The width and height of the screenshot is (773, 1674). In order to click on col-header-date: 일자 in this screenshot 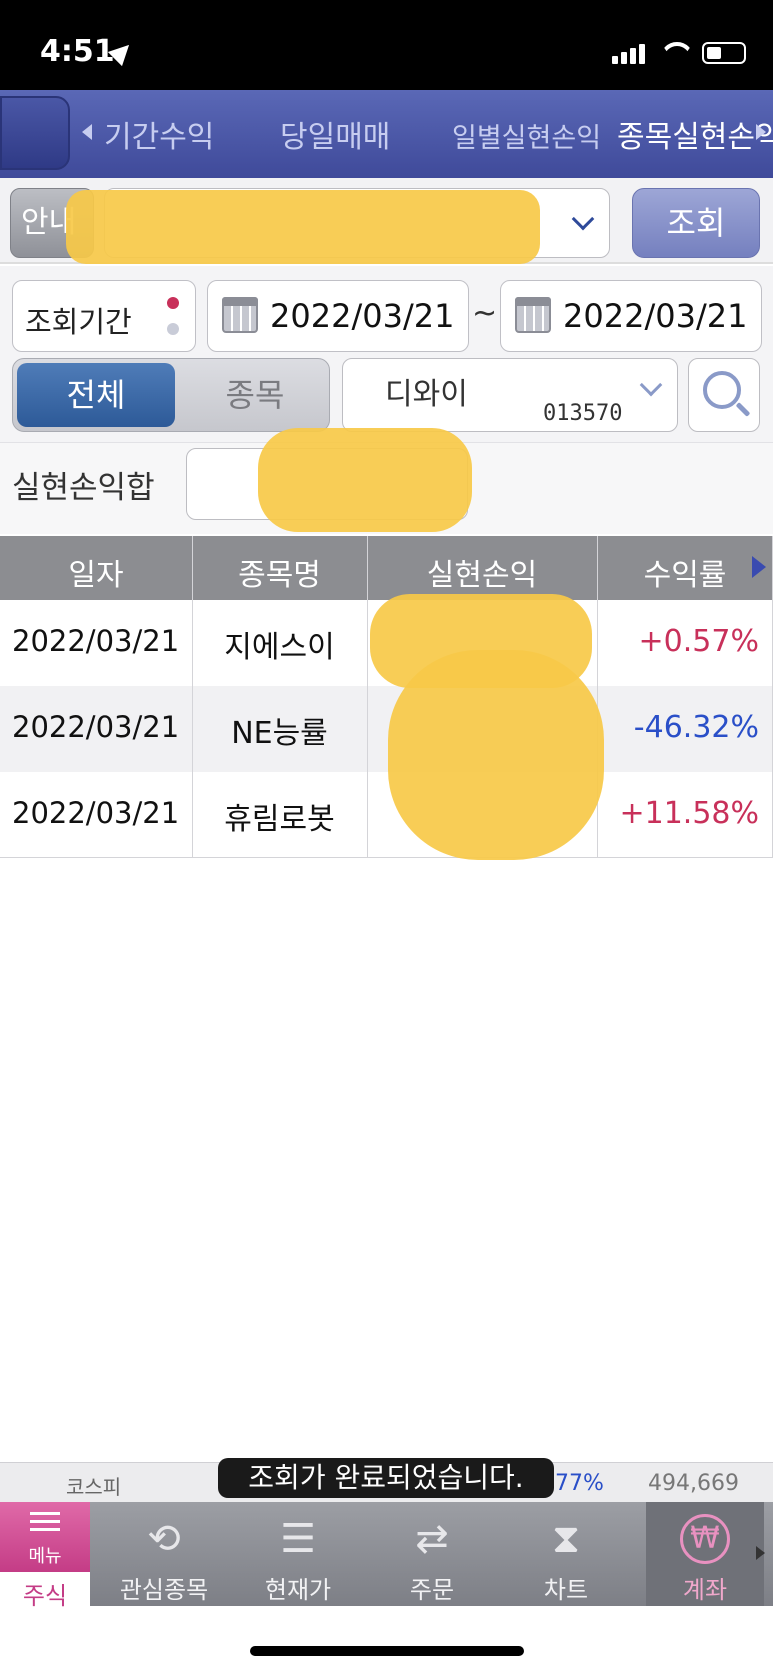, I will do `click(96, 575)`.